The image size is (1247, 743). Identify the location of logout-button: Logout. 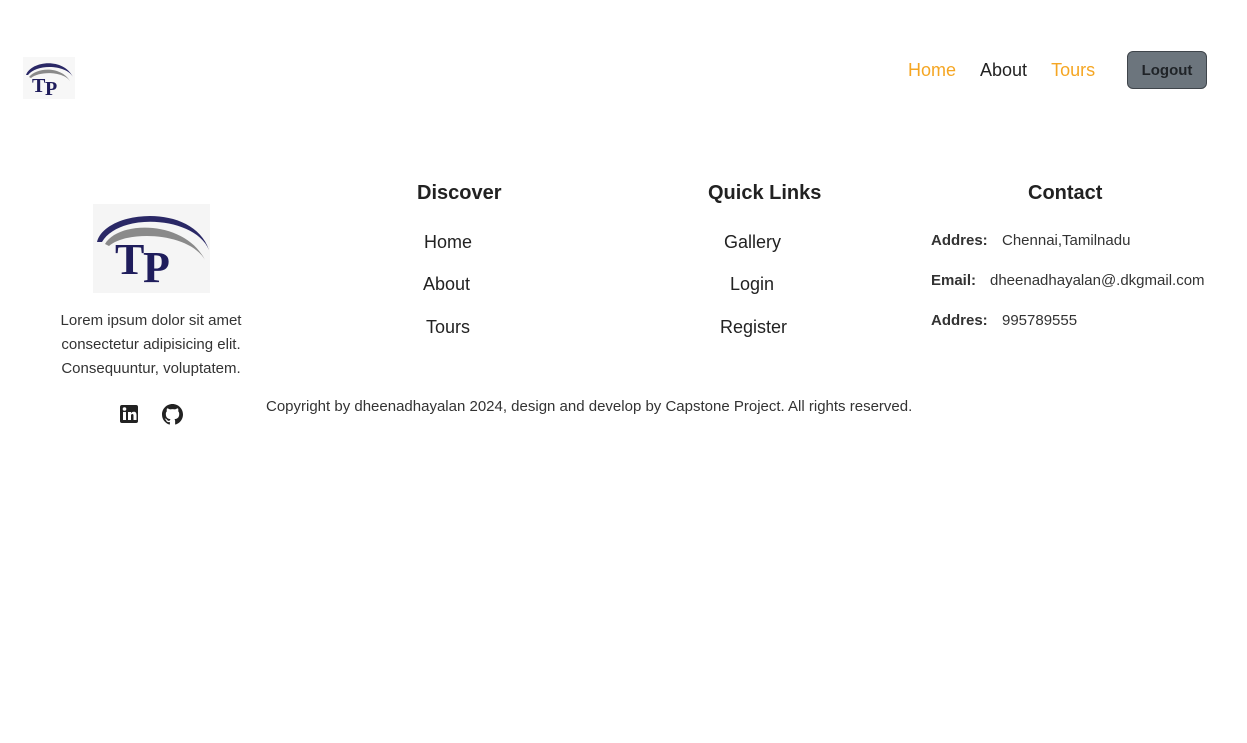
(1167, 70).